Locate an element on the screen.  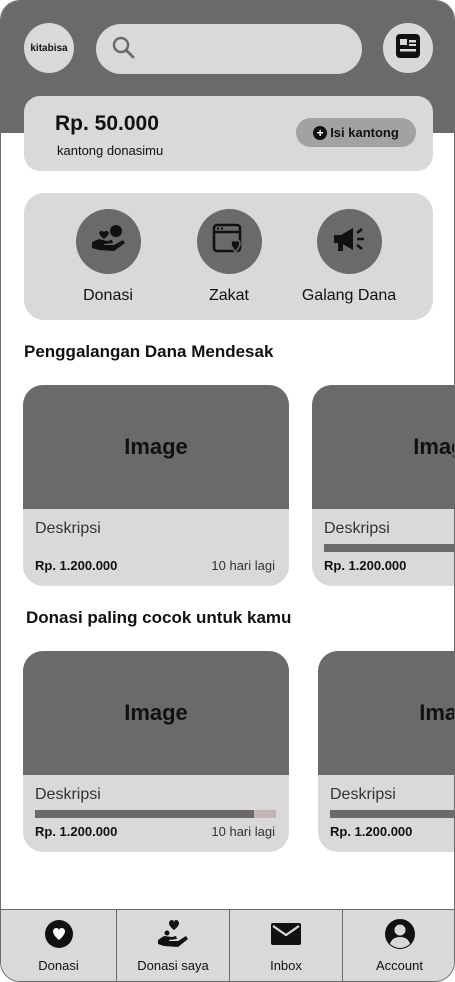
menu-label-galang-dana: Galang Dana is located at coordinates (349, 295).